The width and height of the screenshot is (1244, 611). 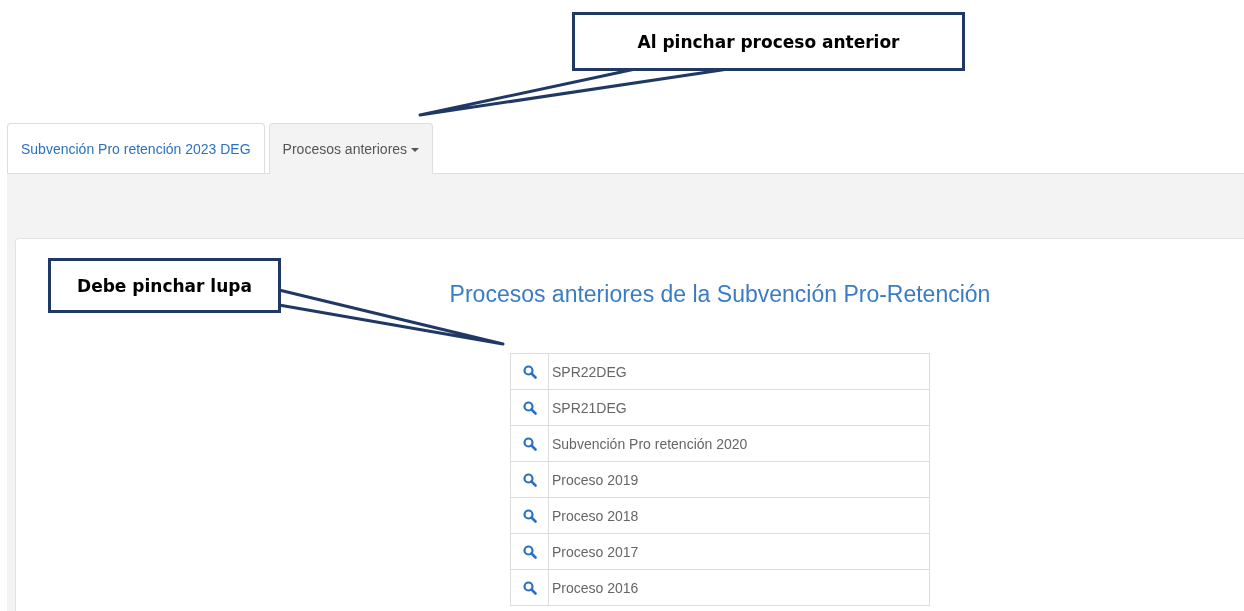 I want to click on callout: Debe pinchar lupa, so click(x=164, y=285).